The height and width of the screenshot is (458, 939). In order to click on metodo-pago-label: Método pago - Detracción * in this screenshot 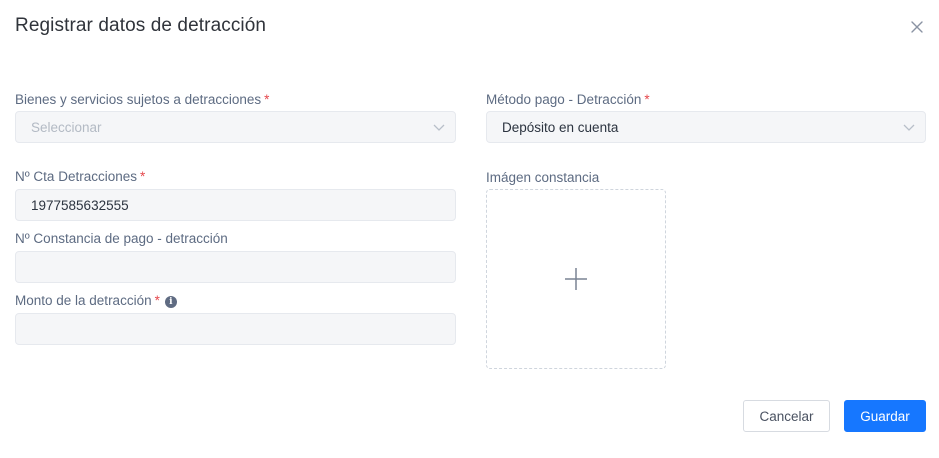, I will do `click(568, 99)`.